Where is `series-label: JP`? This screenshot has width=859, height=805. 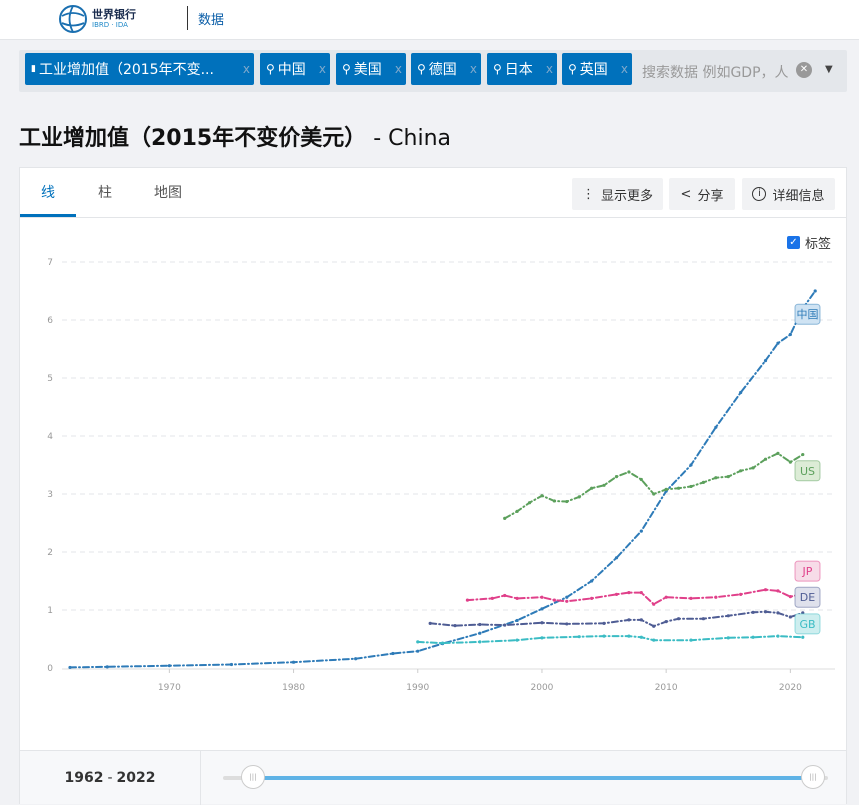 series-label: JP is located at coordinates (807, 571).